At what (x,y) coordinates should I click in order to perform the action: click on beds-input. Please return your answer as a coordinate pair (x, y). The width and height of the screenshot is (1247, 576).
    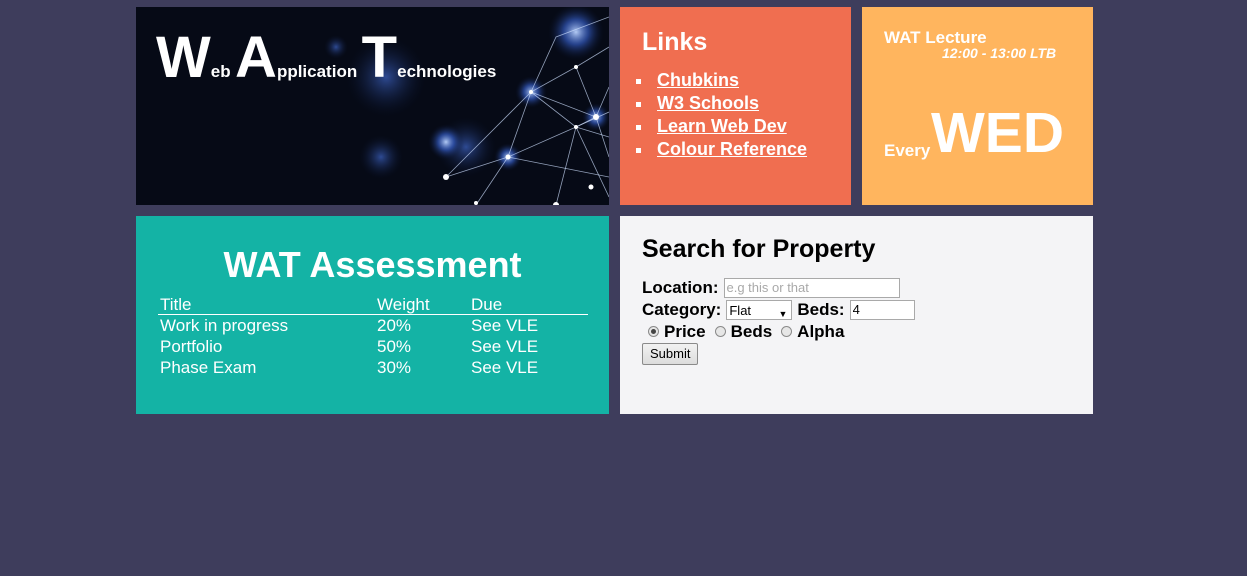
    Looking at the image, I should click on (882, 309).